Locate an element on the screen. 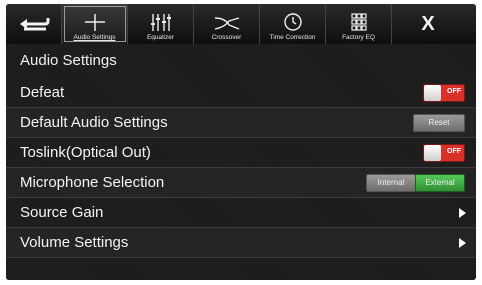  tab-audio-settings: Audio Settings is located at coordinates (95, 24).